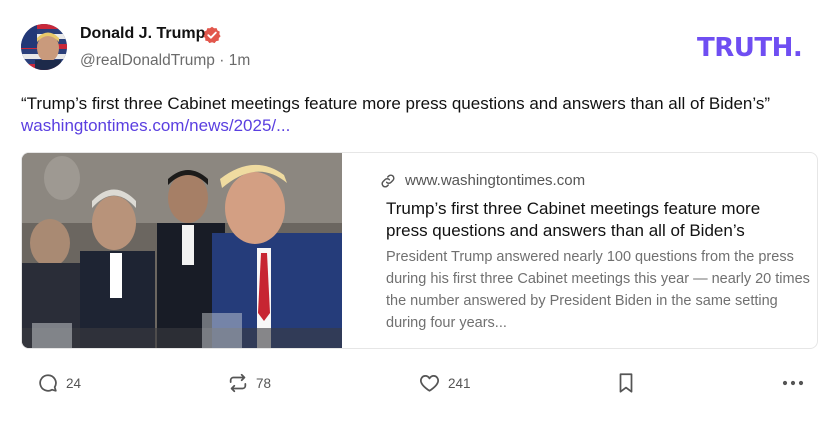 Image resolution: width=840 pixels, height=424 pixels. I want to click on reply-button: 24, so click(59, 383).